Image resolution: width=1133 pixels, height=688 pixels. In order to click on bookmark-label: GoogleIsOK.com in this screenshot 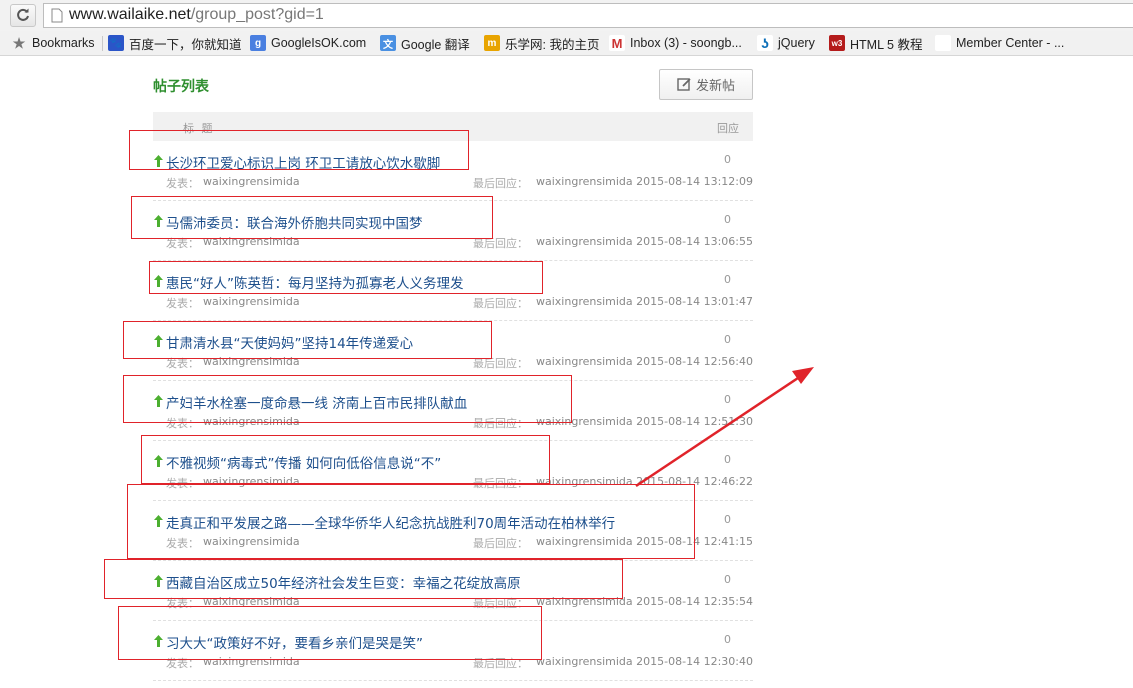, I will do `click(319, 43)`.